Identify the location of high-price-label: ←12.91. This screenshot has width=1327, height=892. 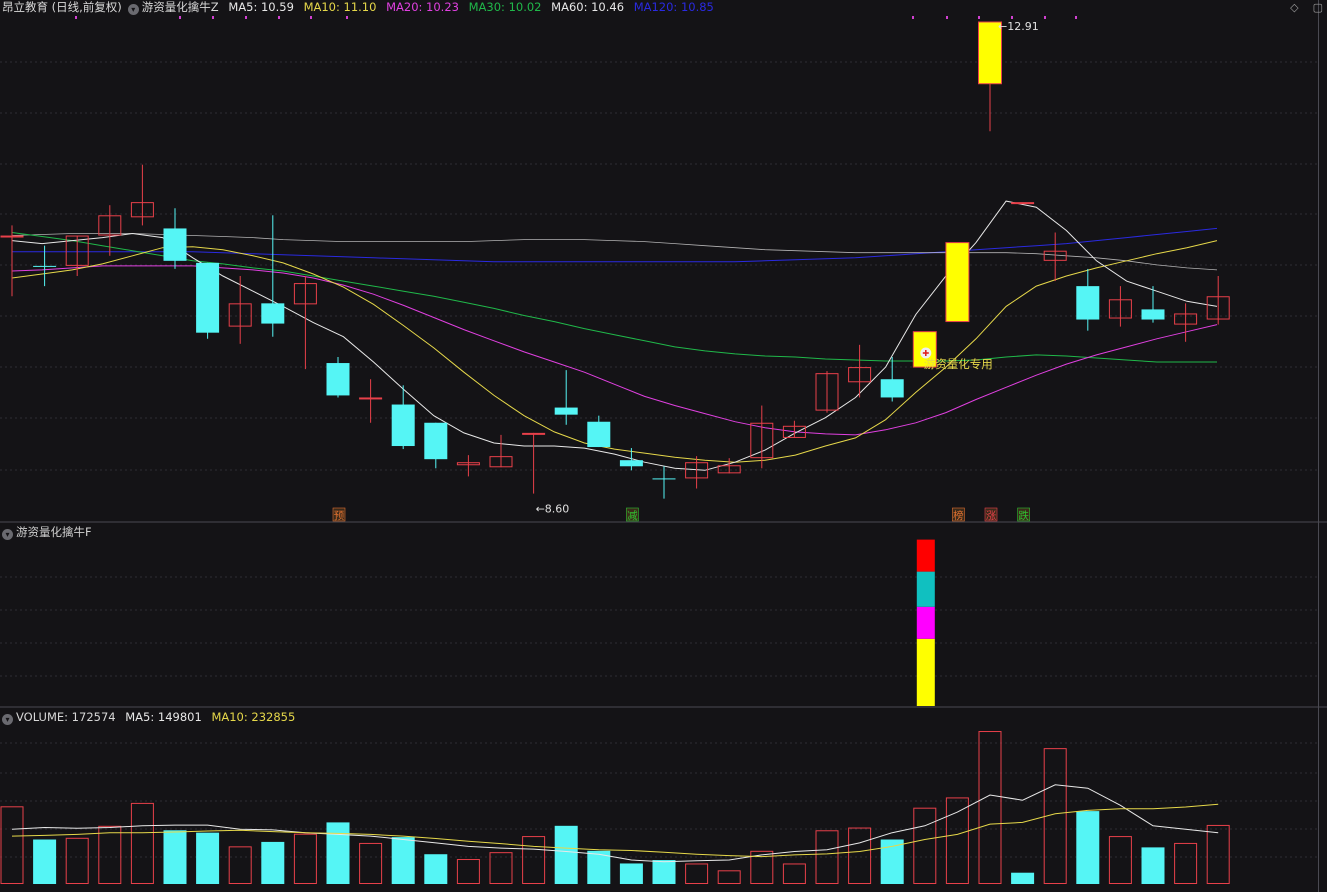
(1018, 26).